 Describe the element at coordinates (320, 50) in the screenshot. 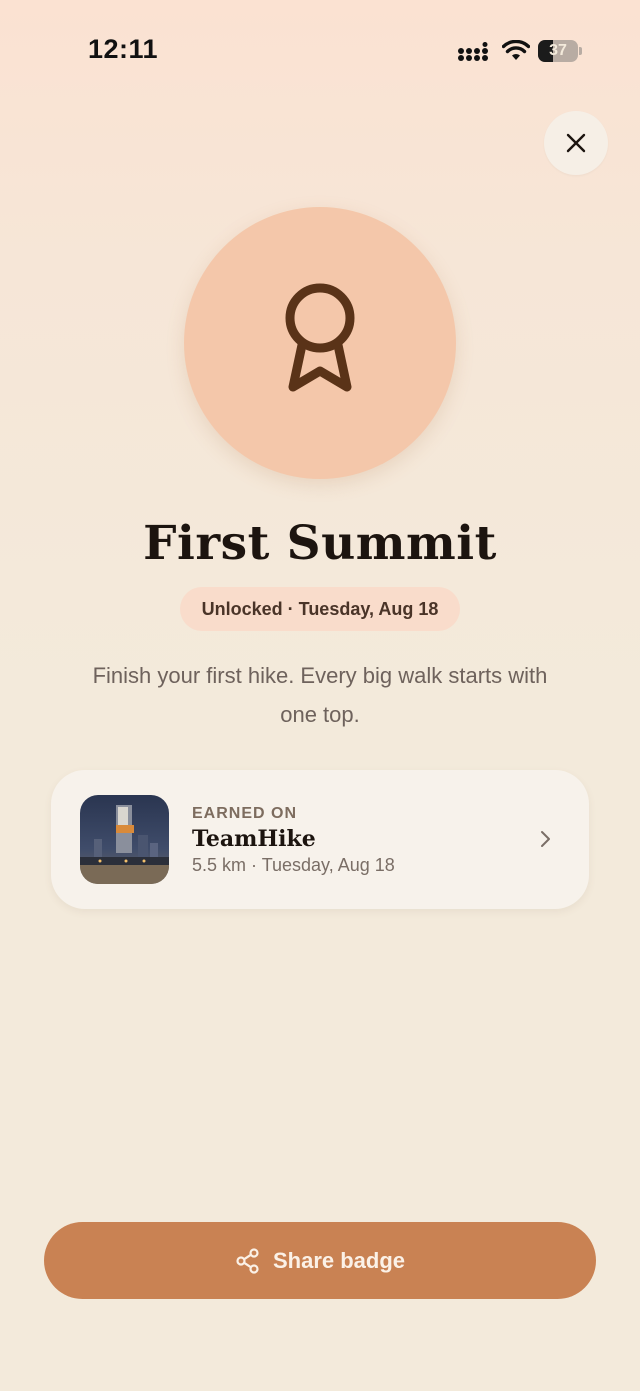

I see `status-bar: 12:11 37` at that location.